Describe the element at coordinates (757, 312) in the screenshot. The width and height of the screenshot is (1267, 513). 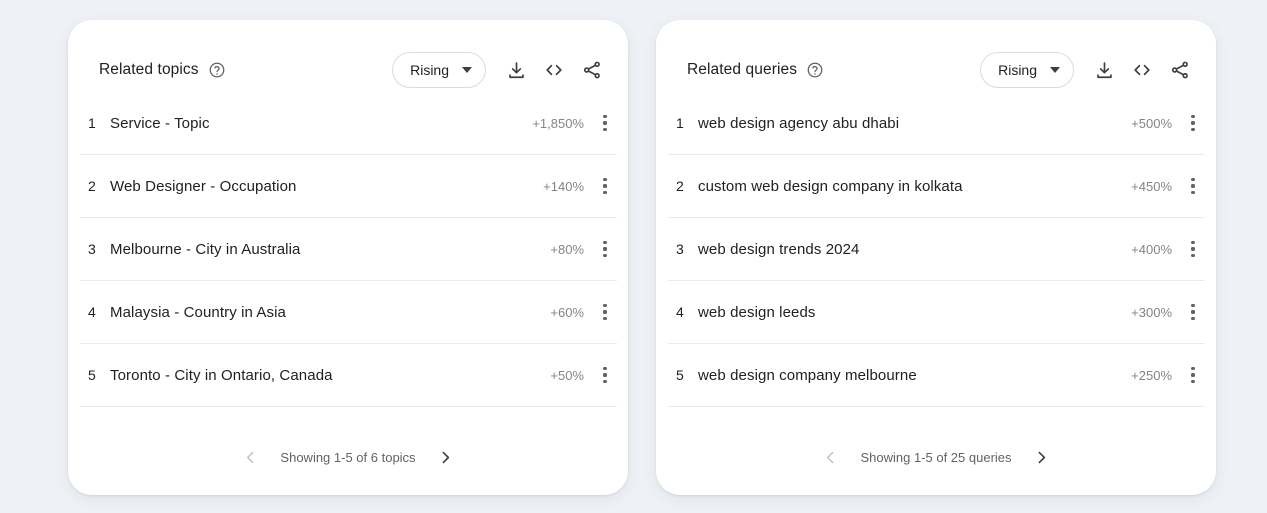
I see `item-label: web design leeds` at that location.